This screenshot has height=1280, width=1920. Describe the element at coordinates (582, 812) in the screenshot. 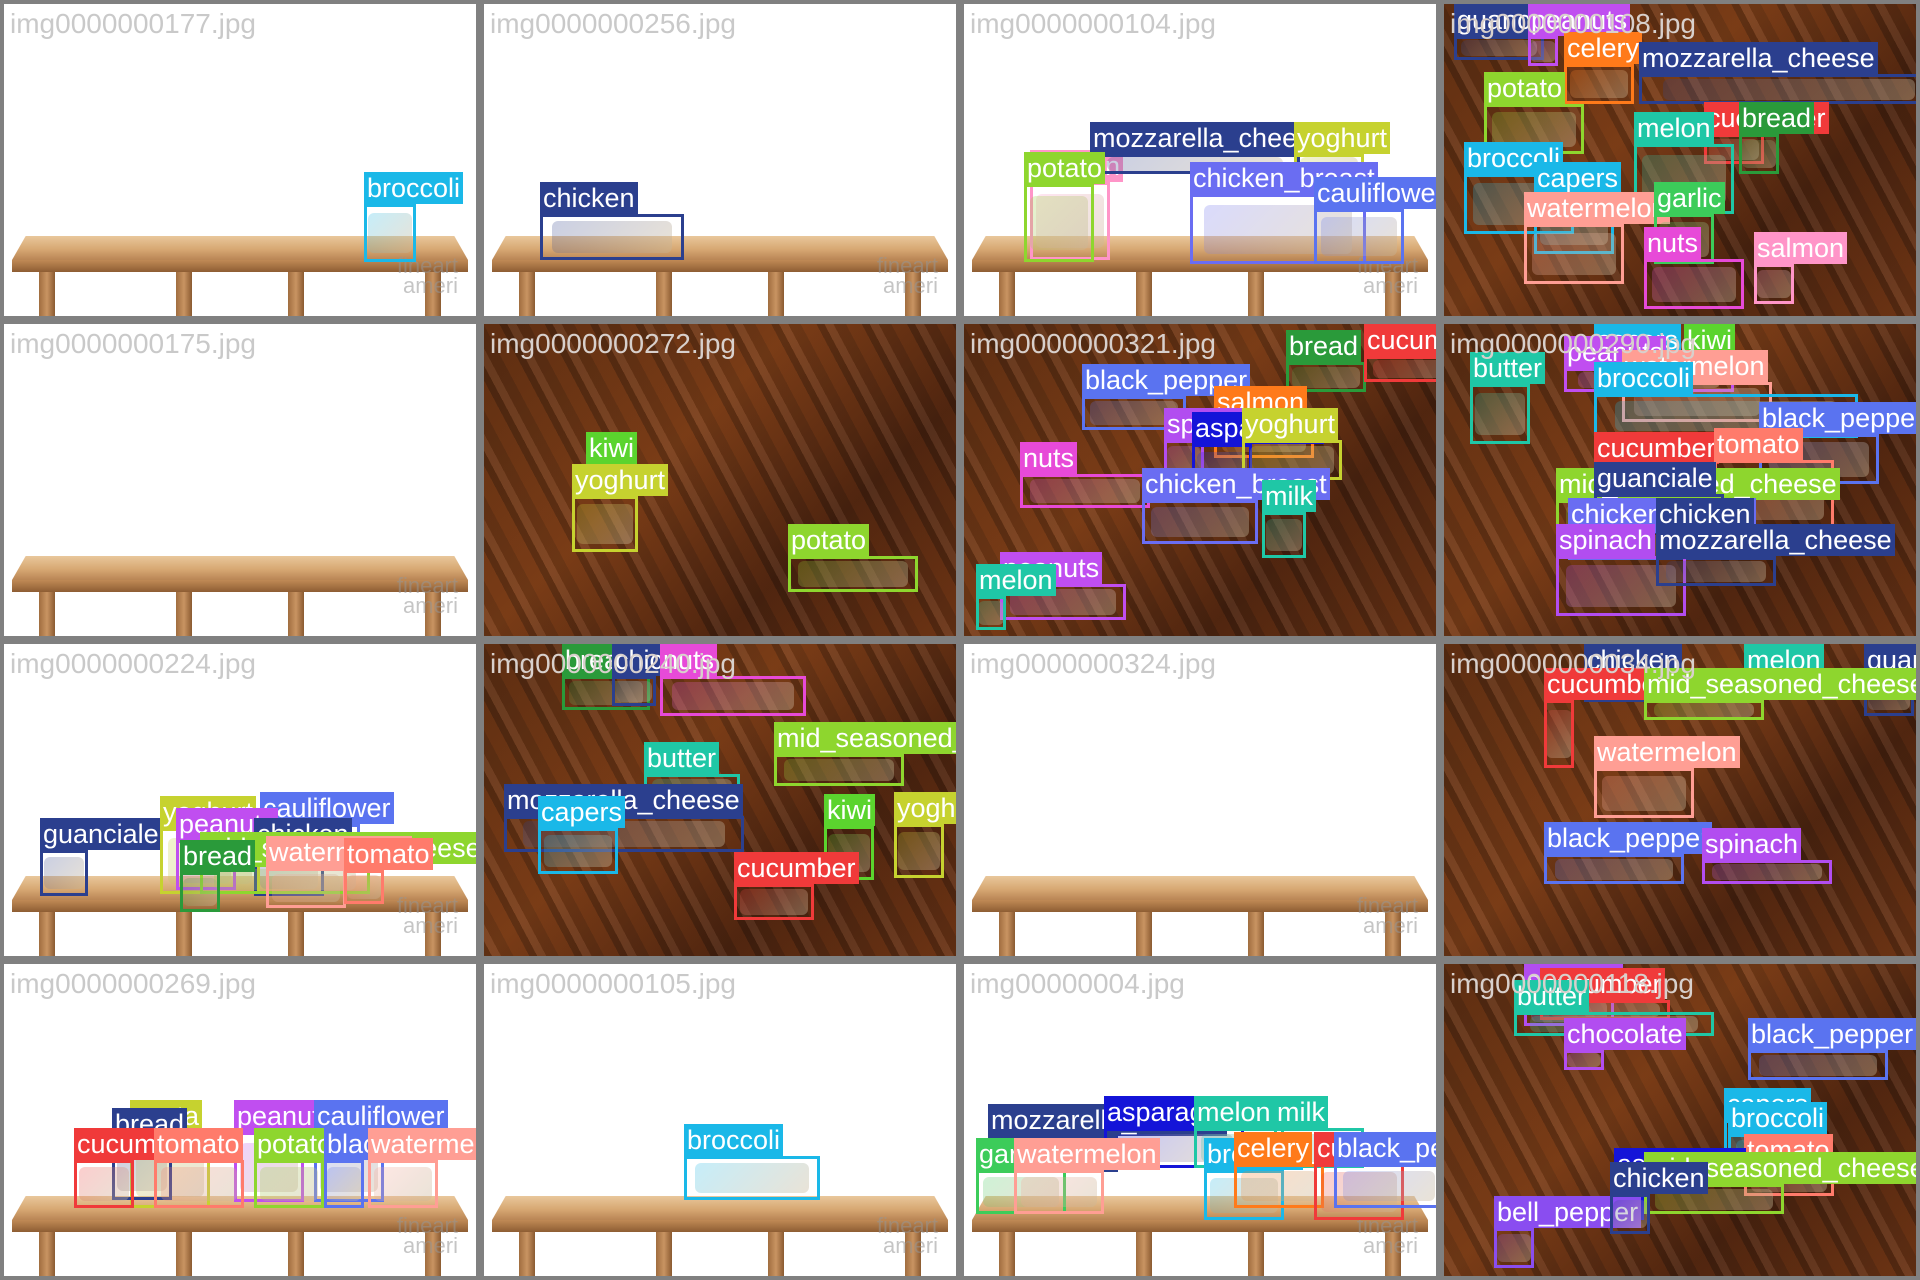

I see `detection-label: capers` at that location.